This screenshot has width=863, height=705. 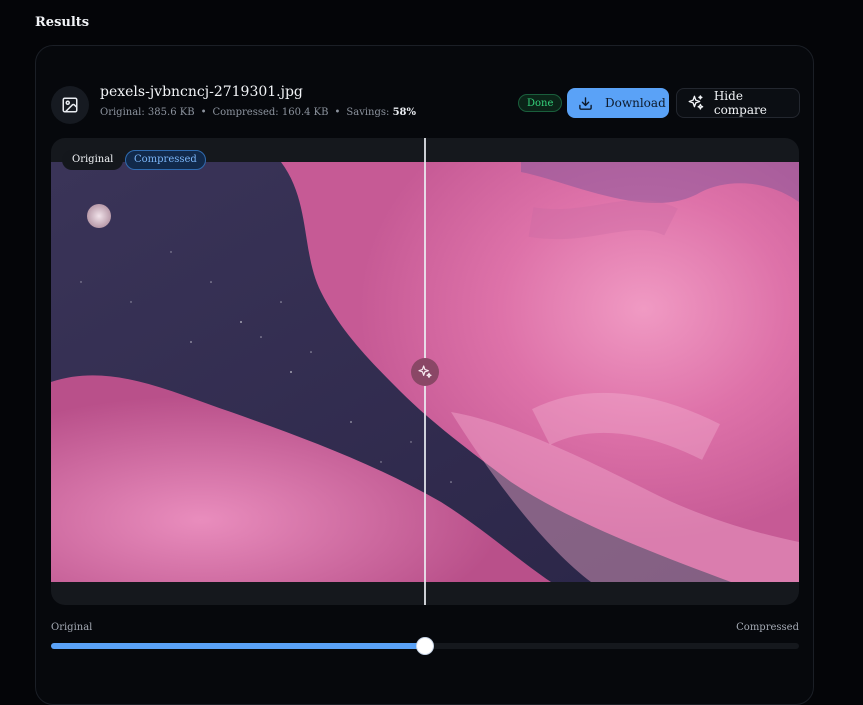 I want to click on download-icon, so click(x=585, y=103).